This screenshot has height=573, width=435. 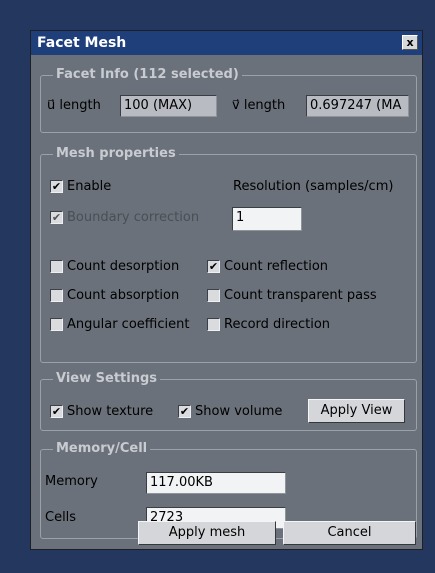 I want to click on boundary-correction-checkbox: ✔ Boundary correction, so click(x=124, y=217).